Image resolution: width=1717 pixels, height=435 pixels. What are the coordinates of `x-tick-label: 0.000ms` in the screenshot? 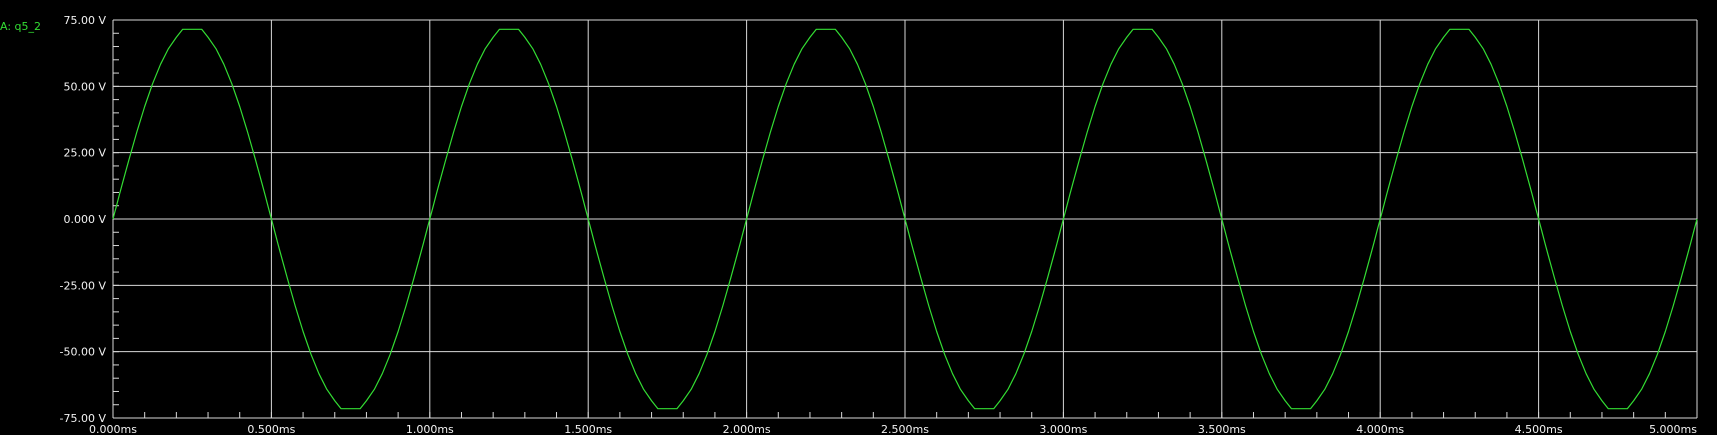 It's located at (113, 429).